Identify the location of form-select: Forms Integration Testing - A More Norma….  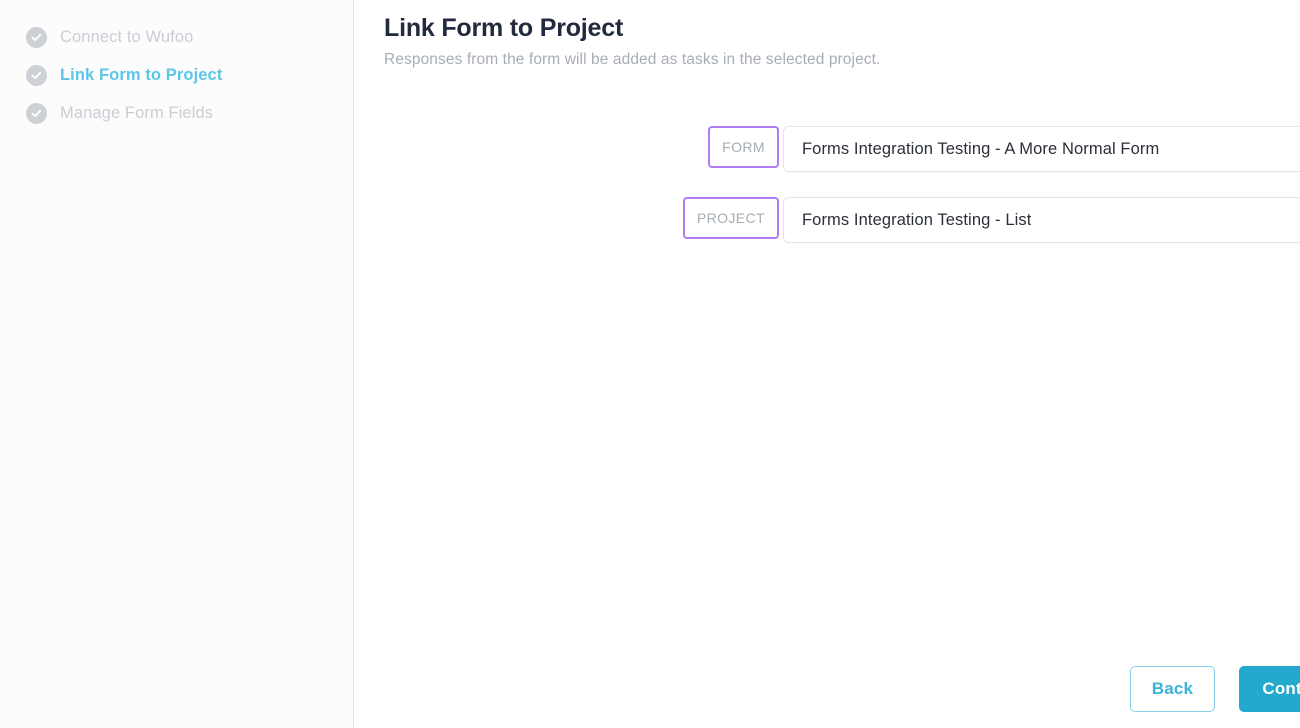
(1041, 149).